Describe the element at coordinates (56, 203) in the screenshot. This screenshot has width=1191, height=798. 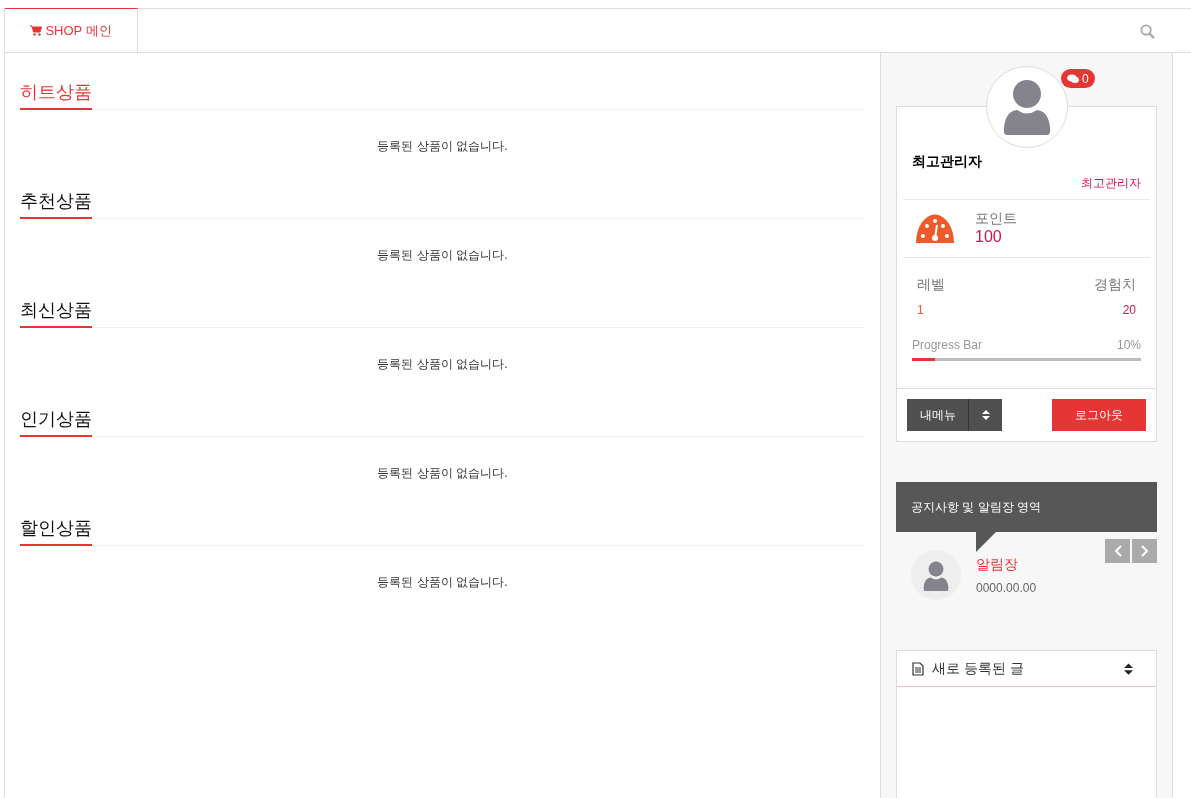
I see `section-title: 추천상품` at that location.